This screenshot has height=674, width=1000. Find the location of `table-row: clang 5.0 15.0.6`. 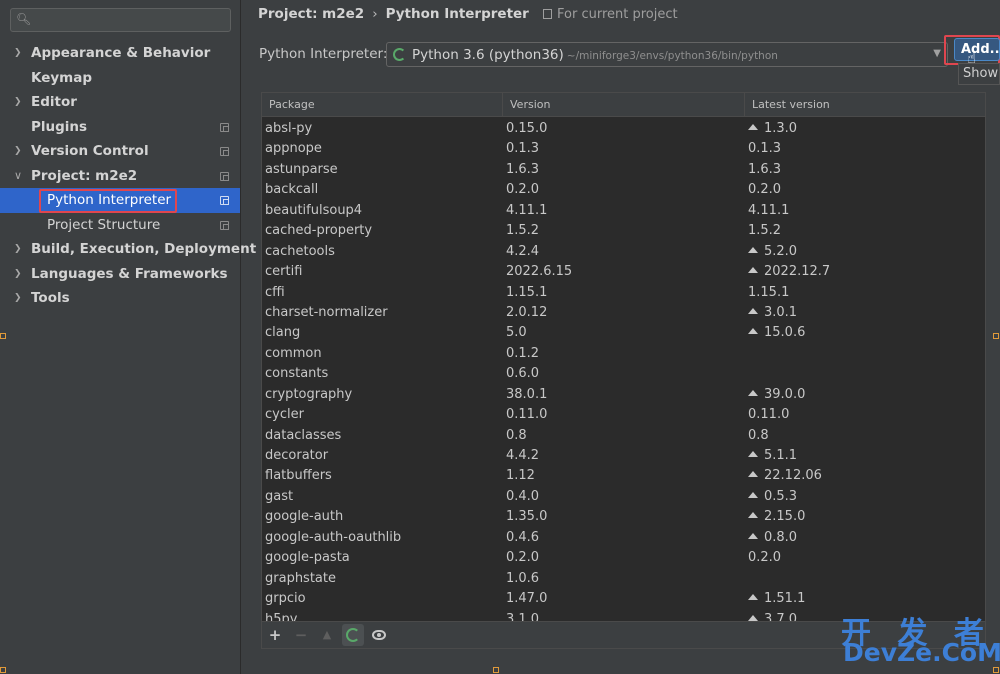

table-row: clang 5.0 15.0.6 is located at coordinates (623, 333).